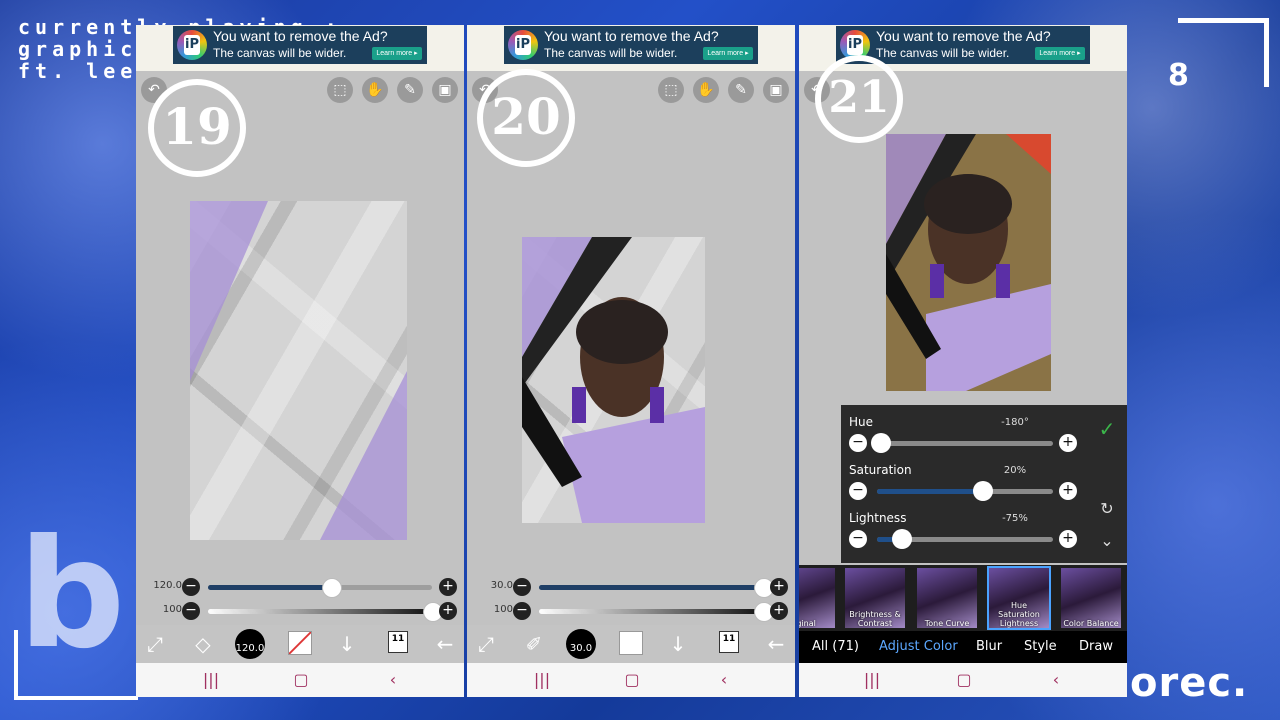 This screenshot has width=1280, height=720. What do you see at coordinates (172, 609) in the screenshot?
I see `opacity-value: 100` at bounding box center [172, 609].